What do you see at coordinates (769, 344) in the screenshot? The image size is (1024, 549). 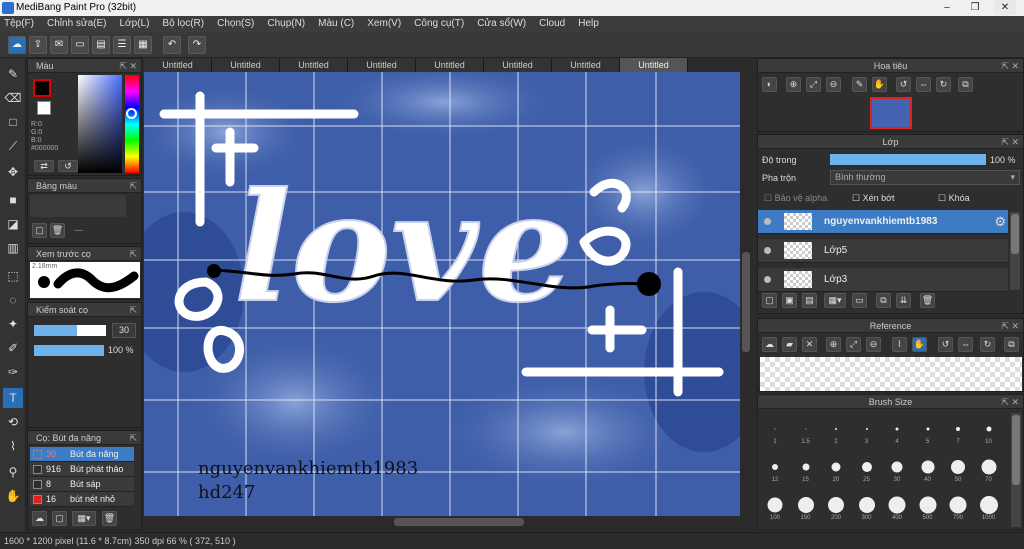 I see `ref-cloud-icon: ☁` at bounding box center [769, 344].